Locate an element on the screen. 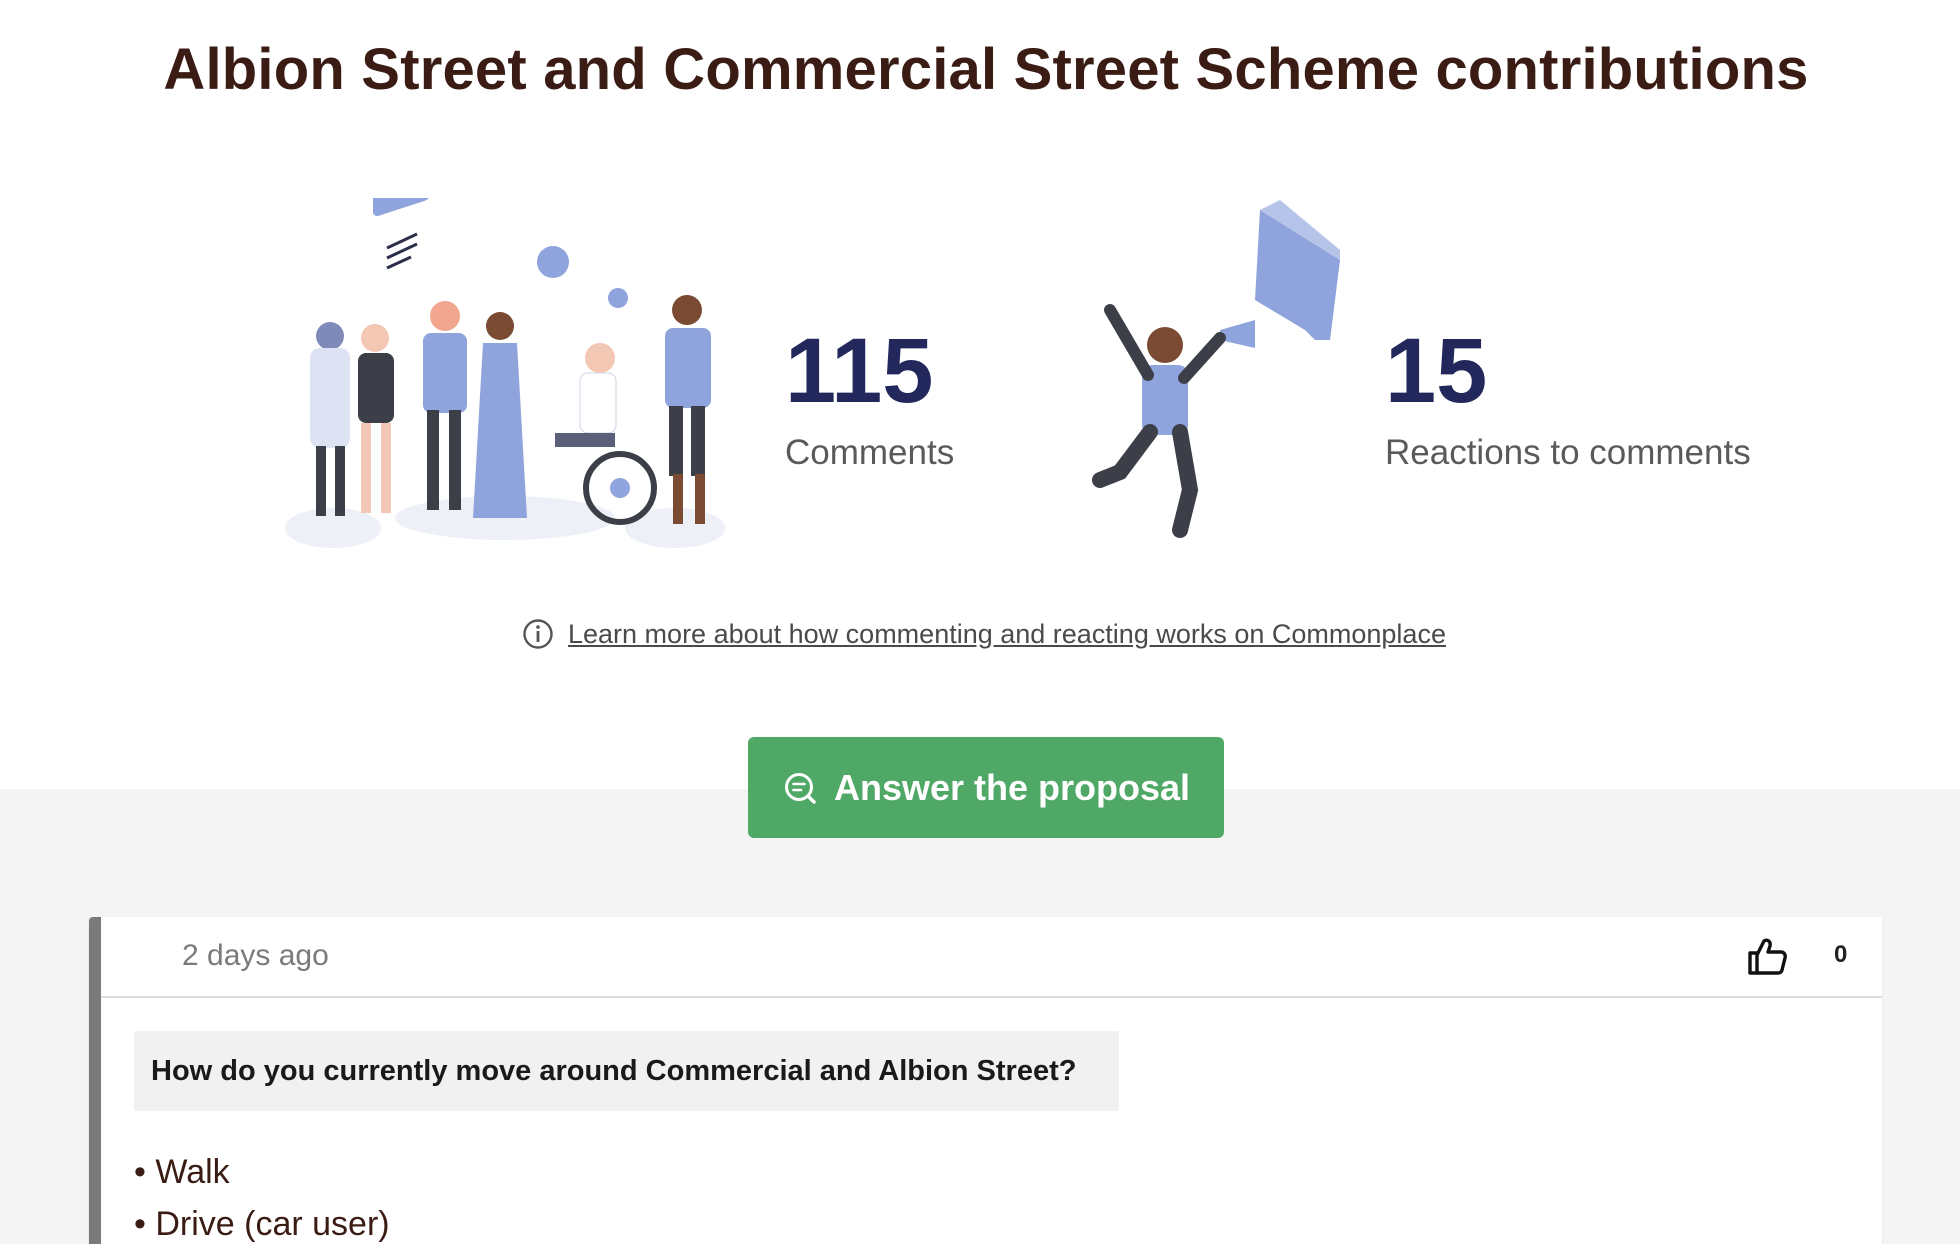 Image resolution: width=1960 pixels, height=1244 pixels. comments-label: Comments is located at coordinates (870, 452).